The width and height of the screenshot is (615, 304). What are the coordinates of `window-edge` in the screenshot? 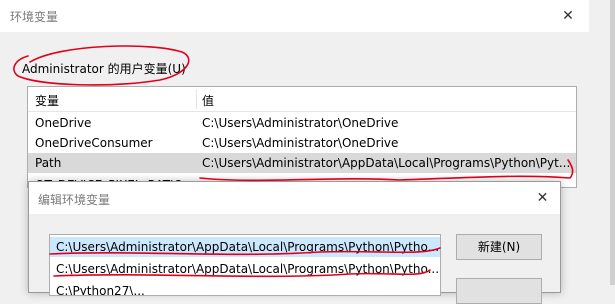 It's located at (612, 142).